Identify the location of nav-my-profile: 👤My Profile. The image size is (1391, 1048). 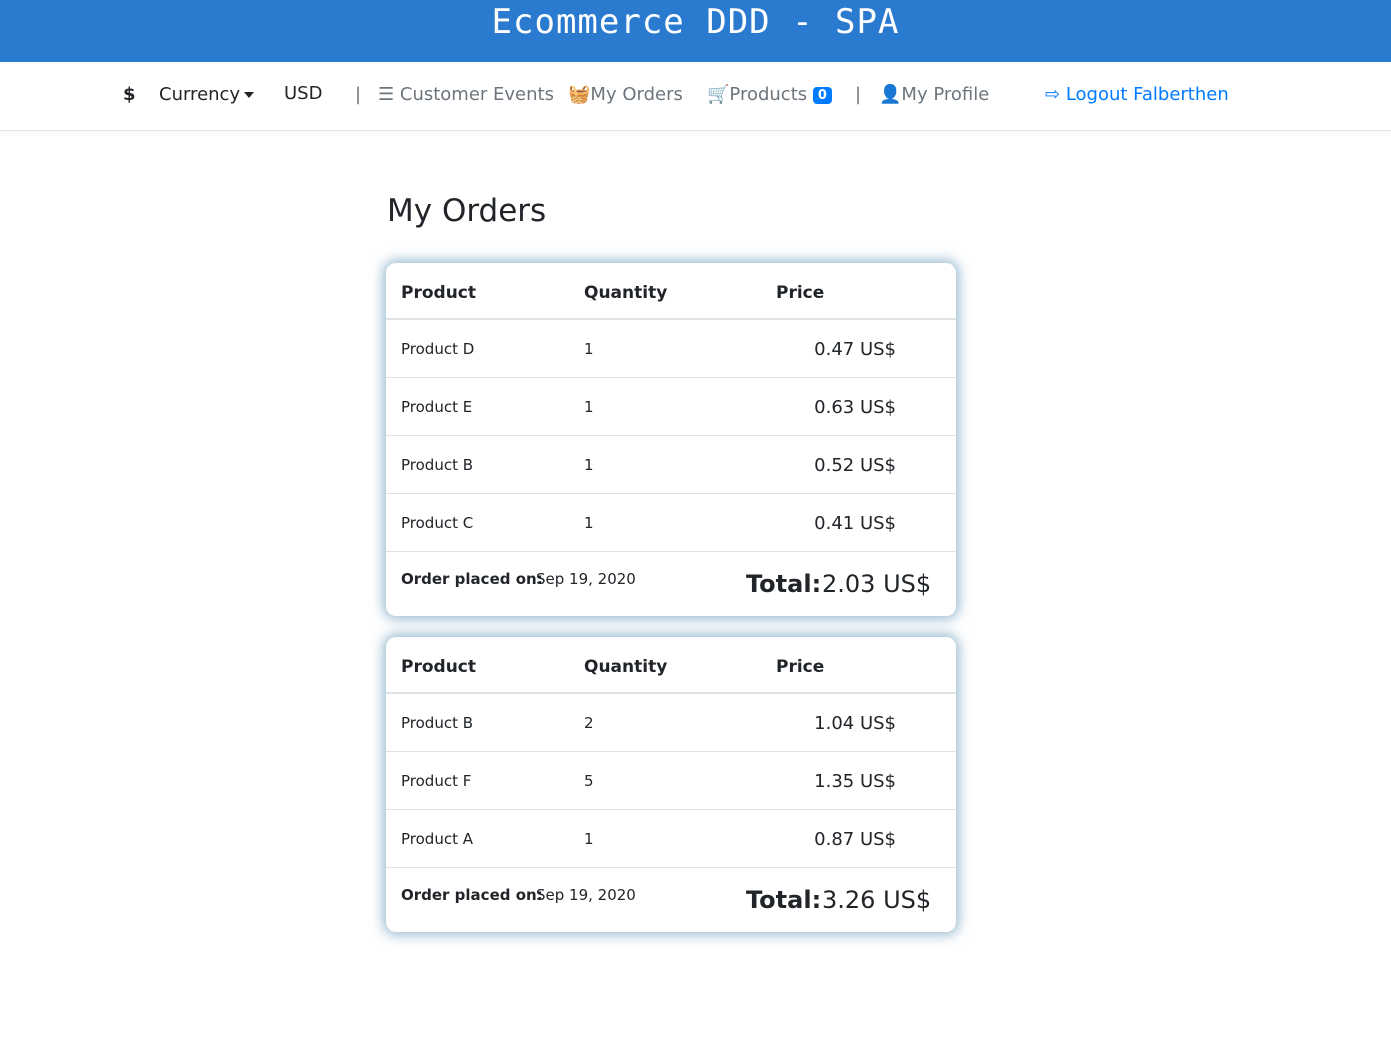
(934, 94).